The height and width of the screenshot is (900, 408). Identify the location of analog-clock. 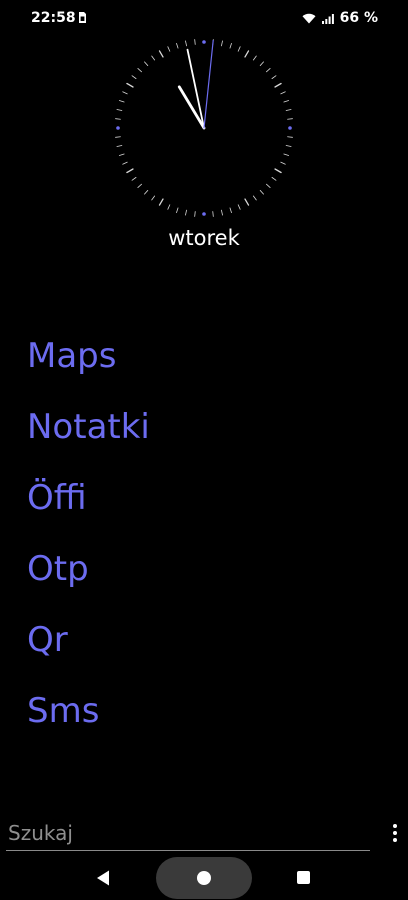
(204, 128).